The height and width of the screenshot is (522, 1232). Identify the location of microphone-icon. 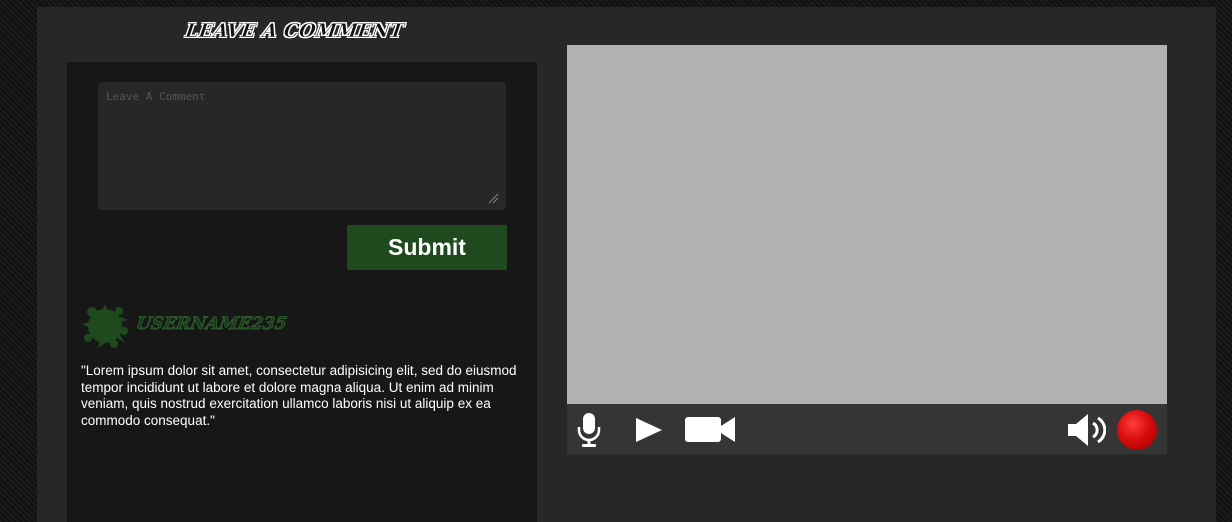
(589, 430).